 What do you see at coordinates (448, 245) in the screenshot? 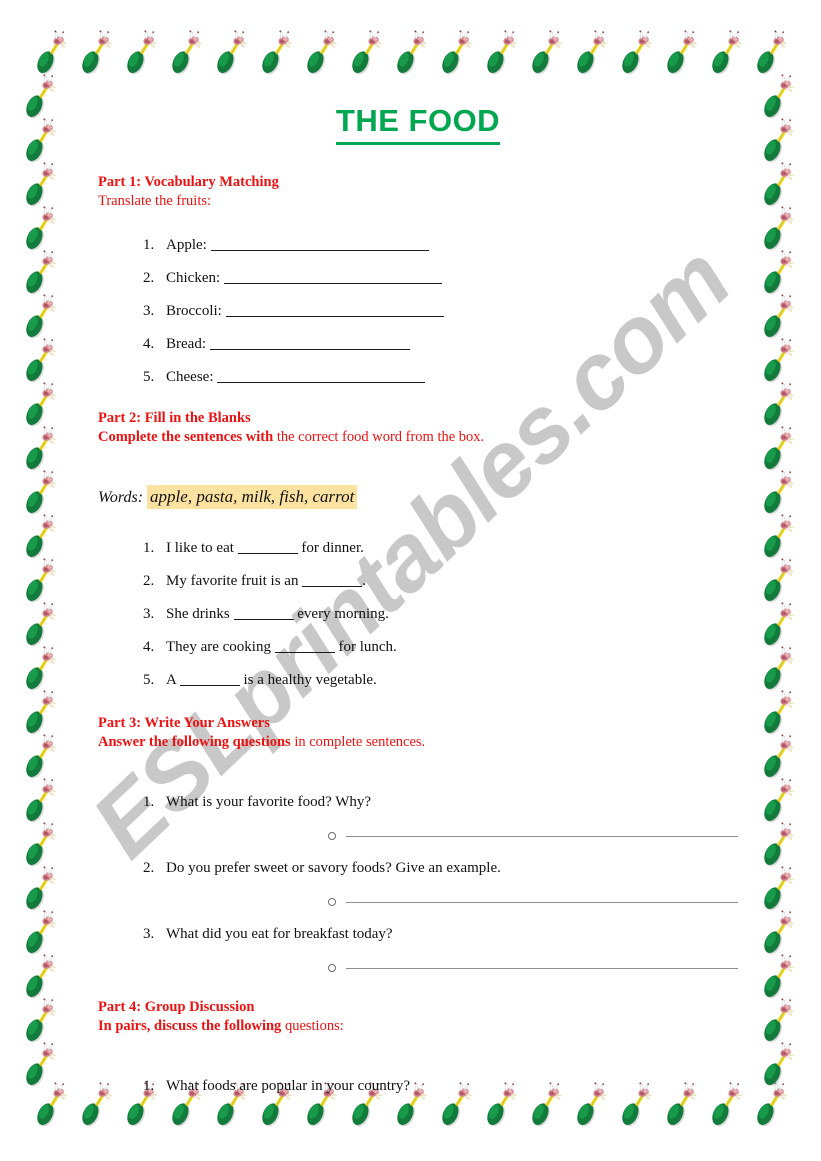
I see `vocabulary-item: Apple:` at bounding box center [448, 245].